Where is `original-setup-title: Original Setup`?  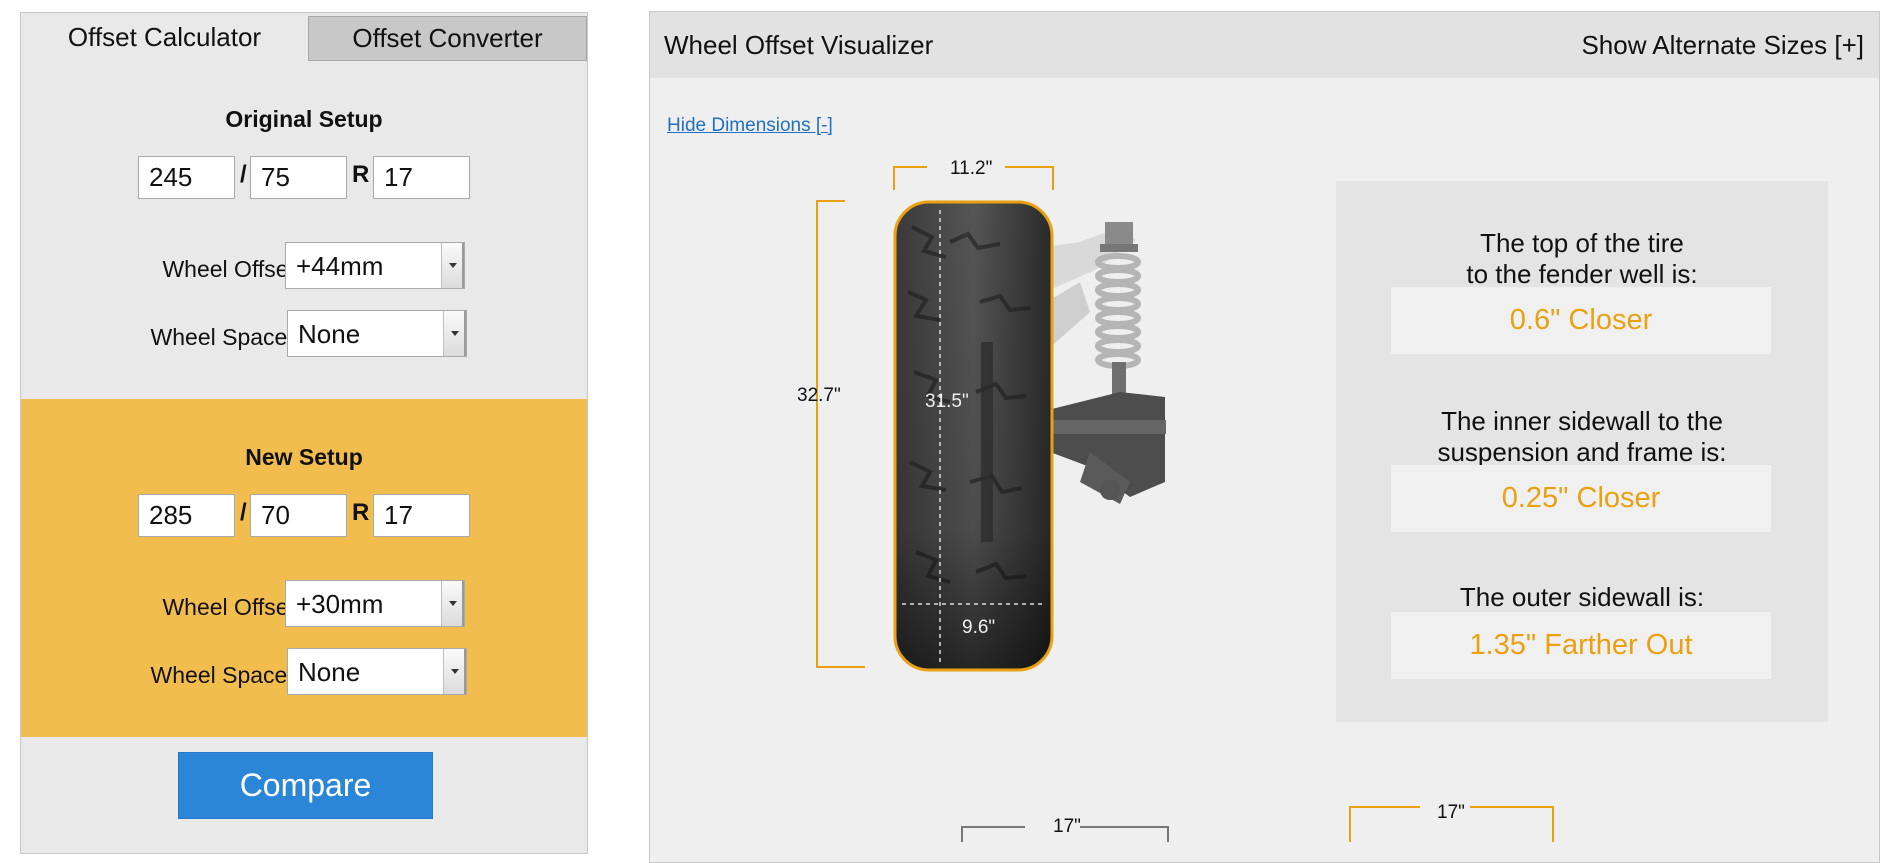
original-setup-title: Original Setup is located at coordinates (304, 119).